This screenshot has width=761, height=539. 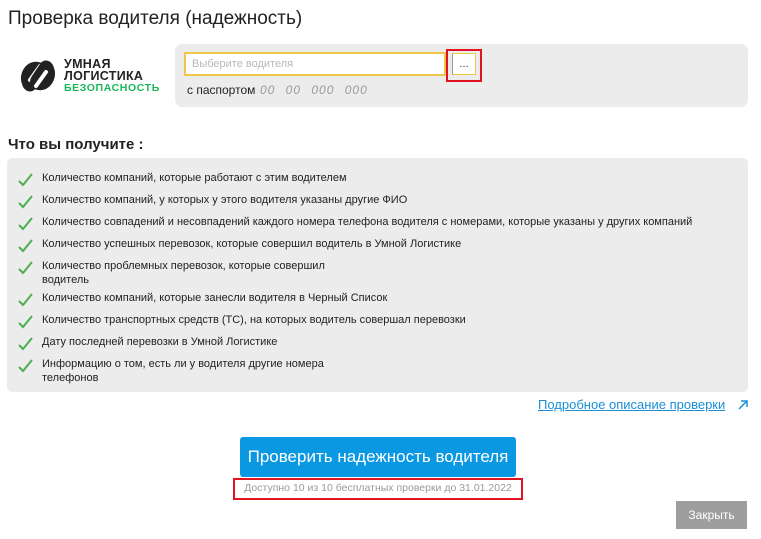 I want to click on logo-text: УМНАЯ ЛОГИСТИКА БЕЗОПАСНОСТЬ, so click(x=112, y=76).